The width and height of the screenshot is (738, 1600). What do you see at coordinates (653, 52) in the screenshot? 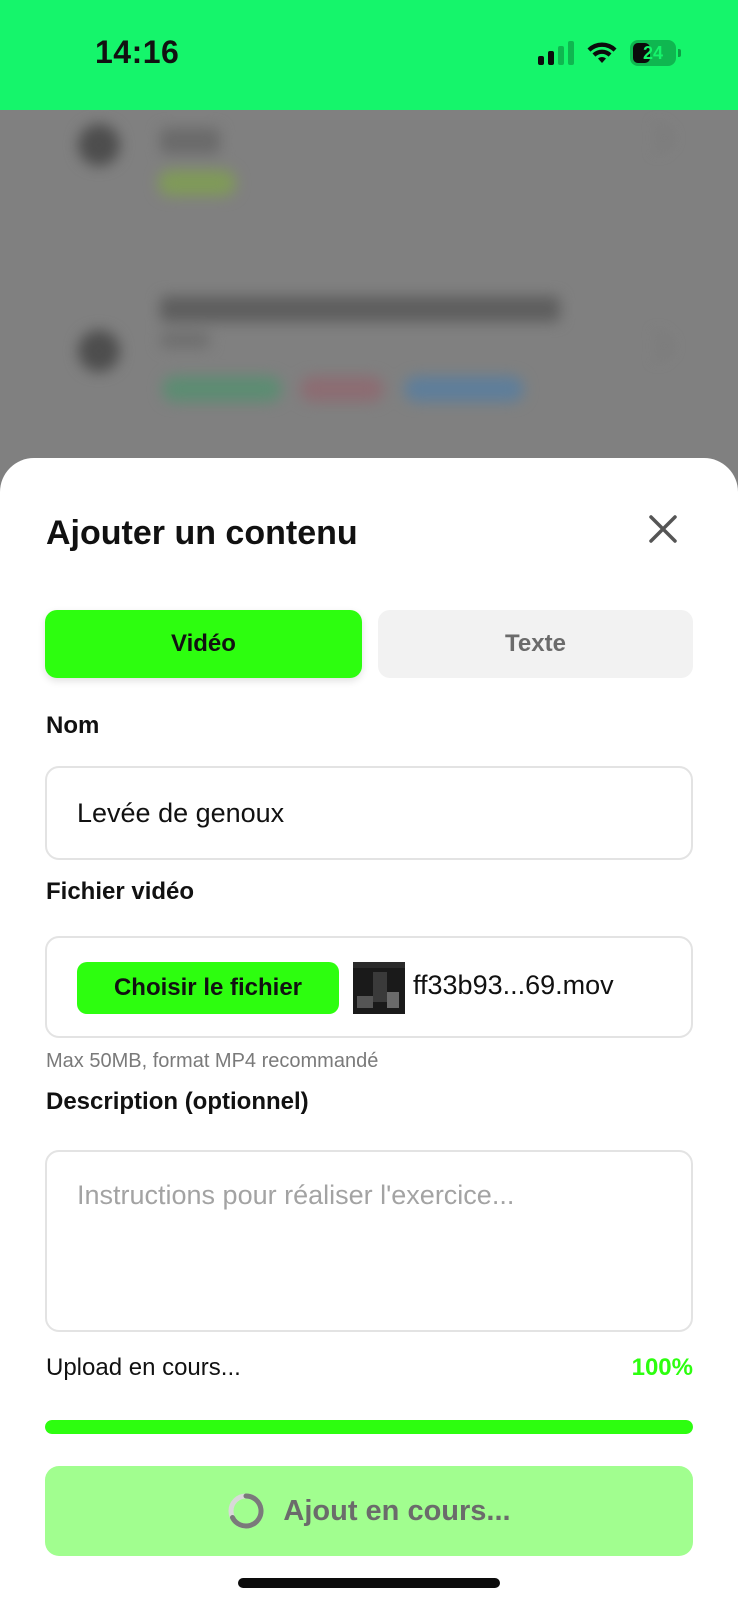
I see `battery-level: 24` at bounding box center [653, 52].